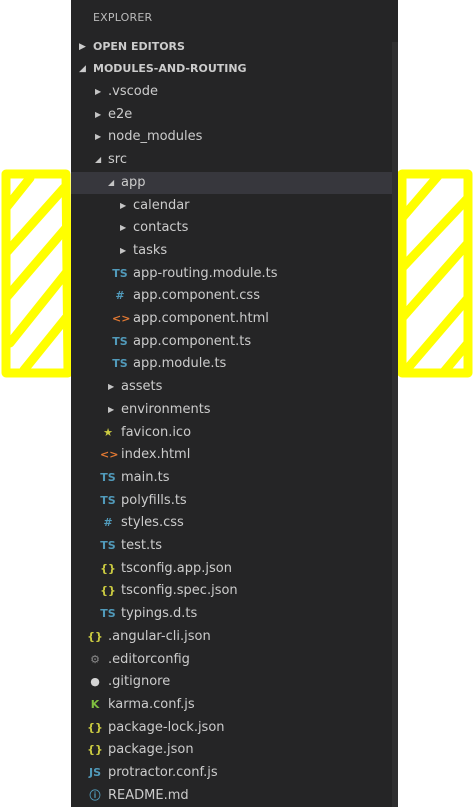 The height and width of the screenshot is (807, 474). Describe the element at coordinates (192, 341) in the screenshot. I see `tree-item-label: app.component.ts` at that location.